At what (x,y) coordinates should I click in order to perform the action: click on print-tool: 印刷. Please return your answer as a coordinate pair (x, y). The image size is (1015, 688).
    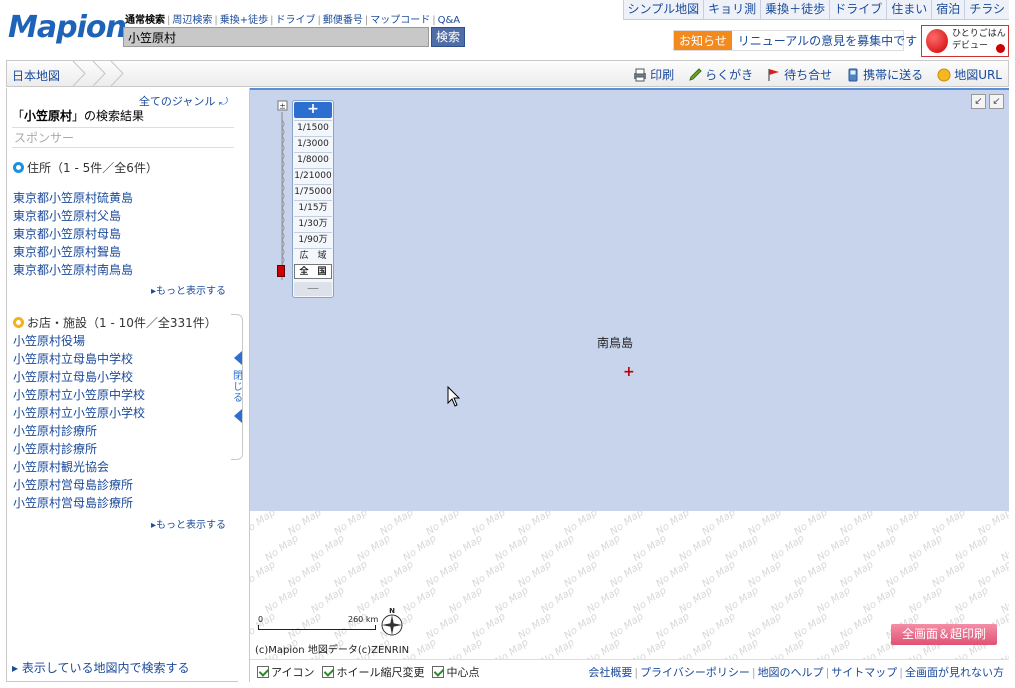
    Looking at the image, I should click on (653, 74).